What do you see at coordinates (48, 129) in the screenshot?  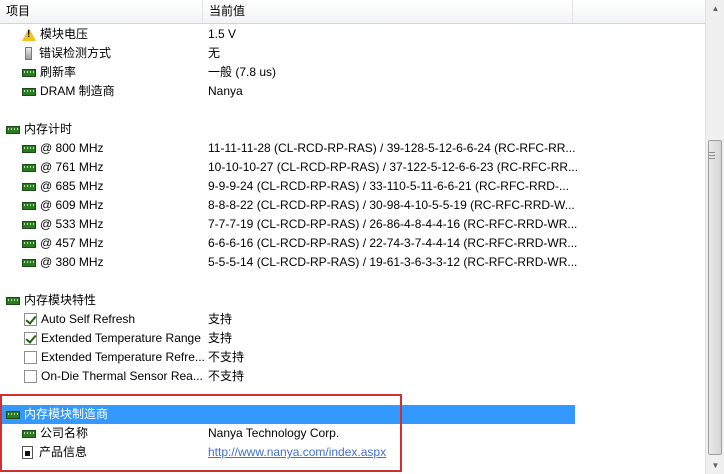 I see `section-label: 内存计时` at bounding box center [48, 129].